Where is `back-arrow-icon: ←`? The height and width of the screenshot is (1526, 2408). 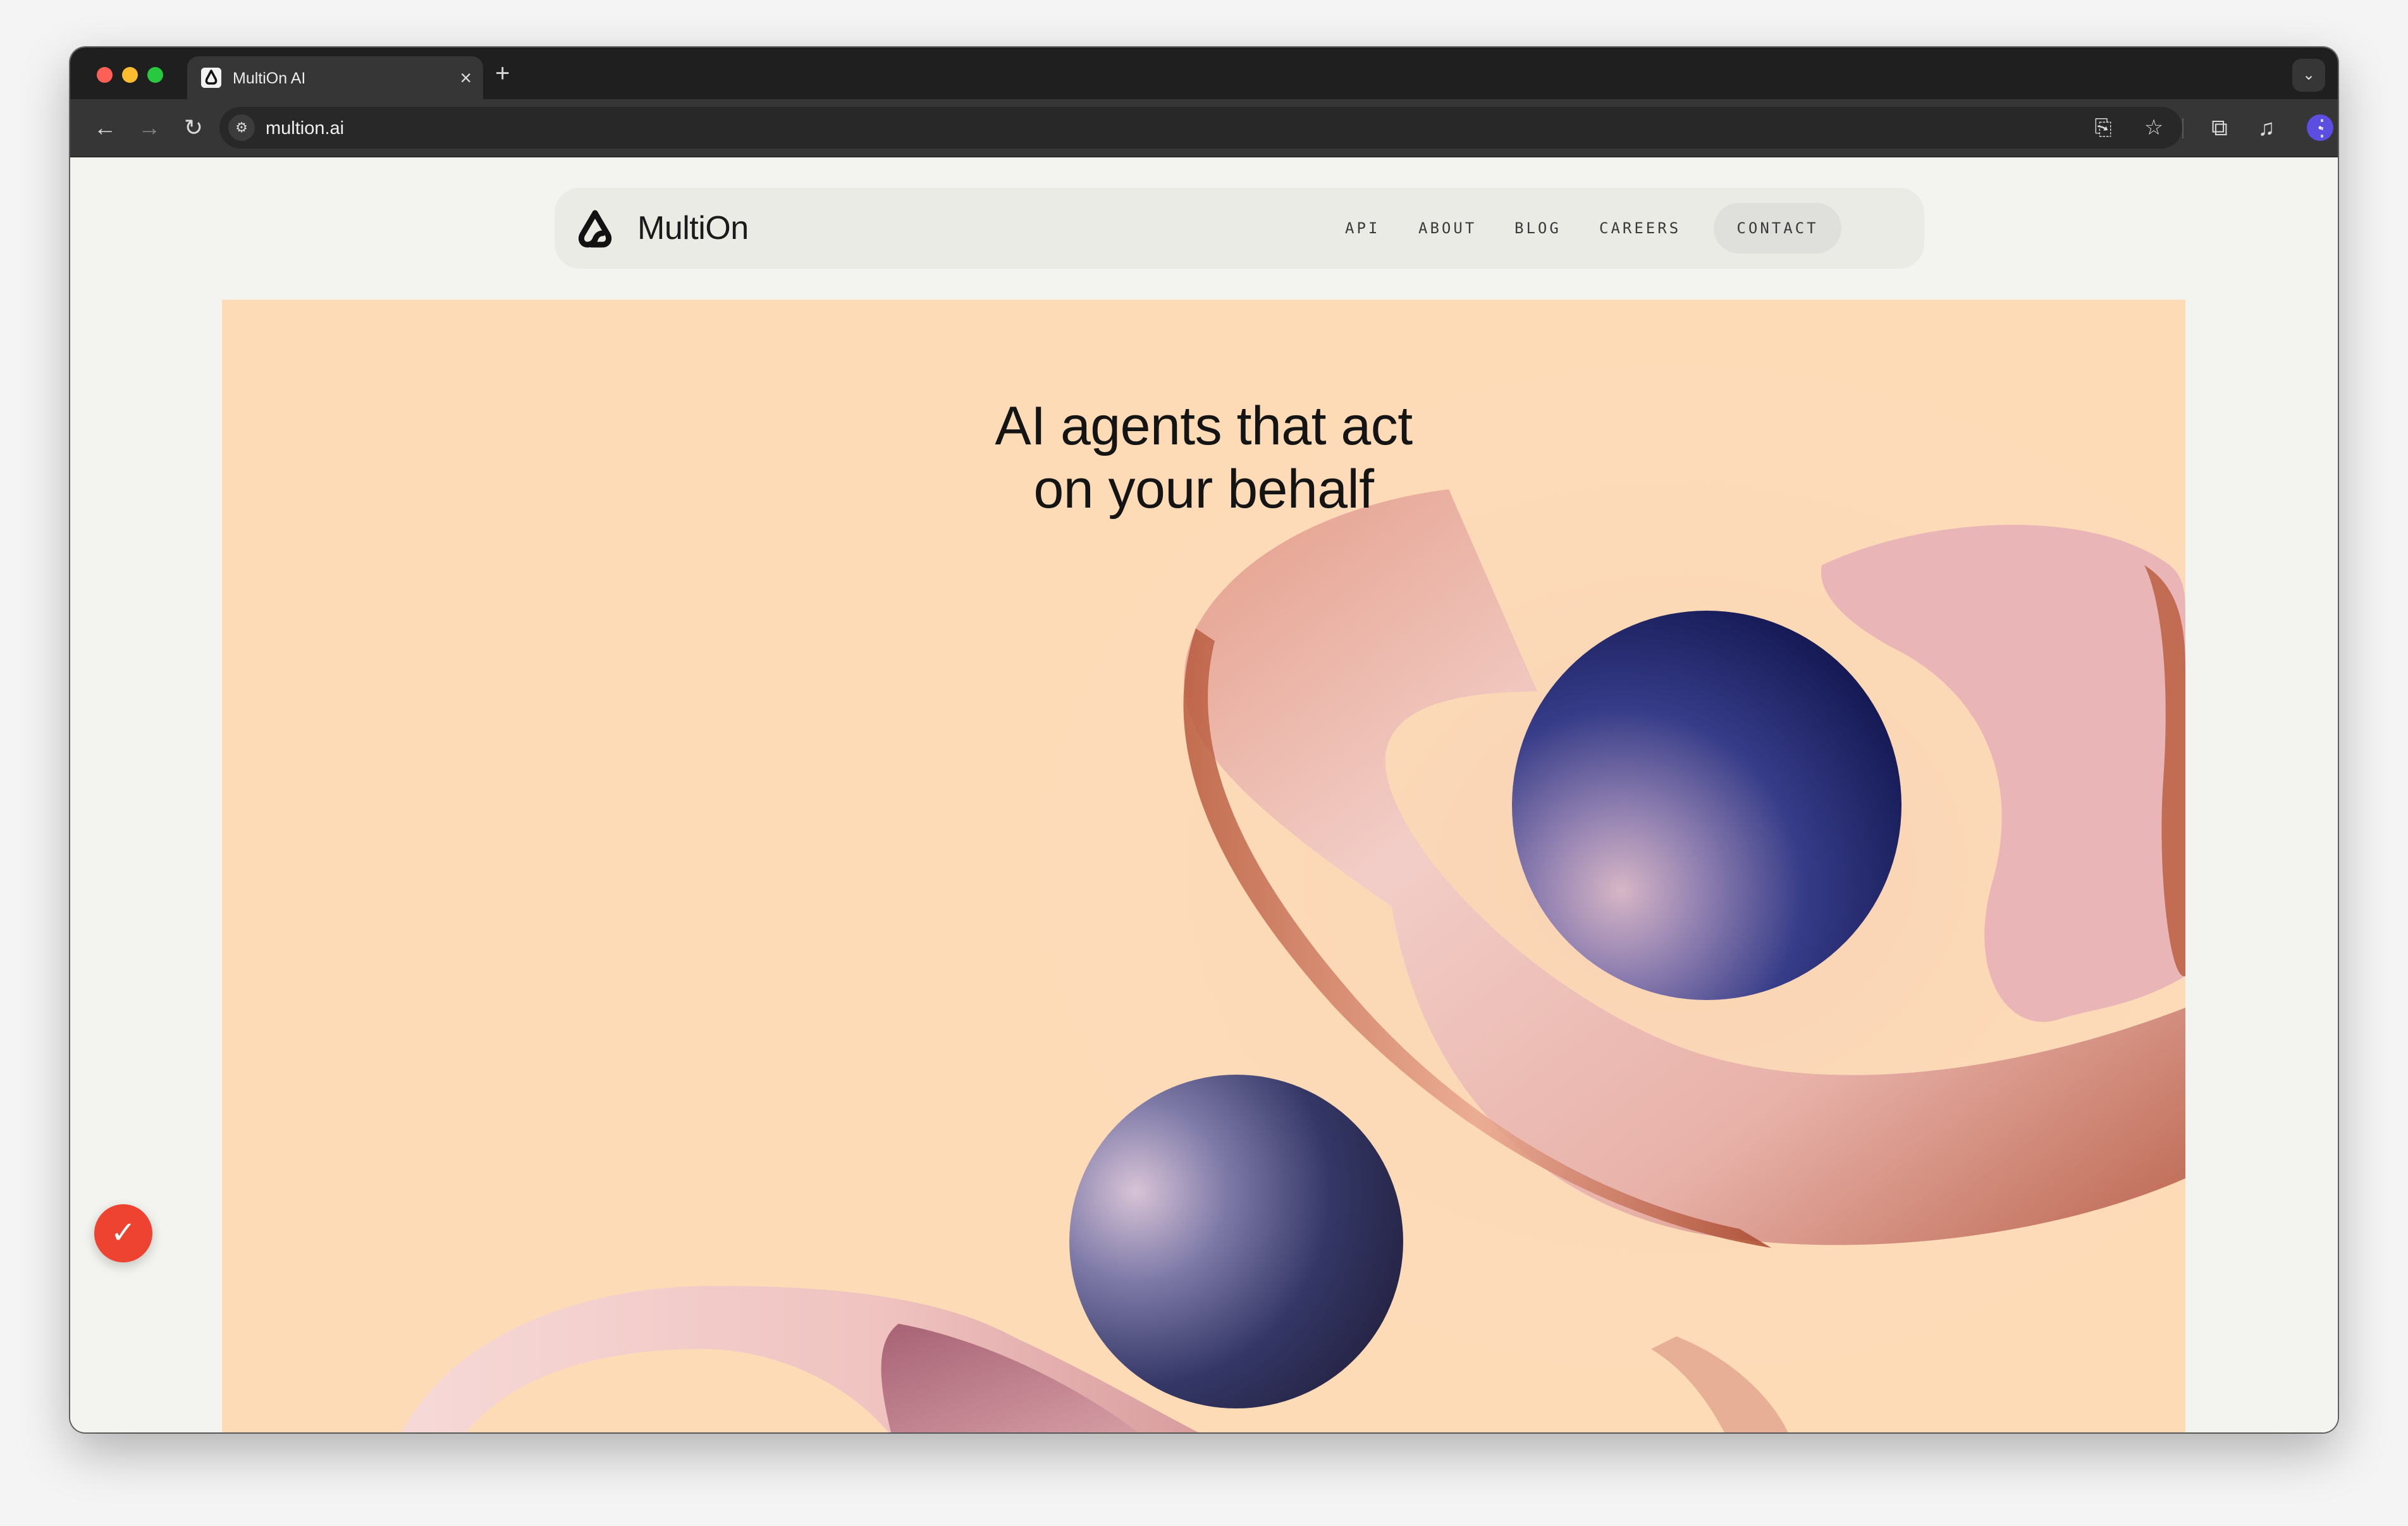 back-arrow-icon: ← is located at coordinates (105, 127).